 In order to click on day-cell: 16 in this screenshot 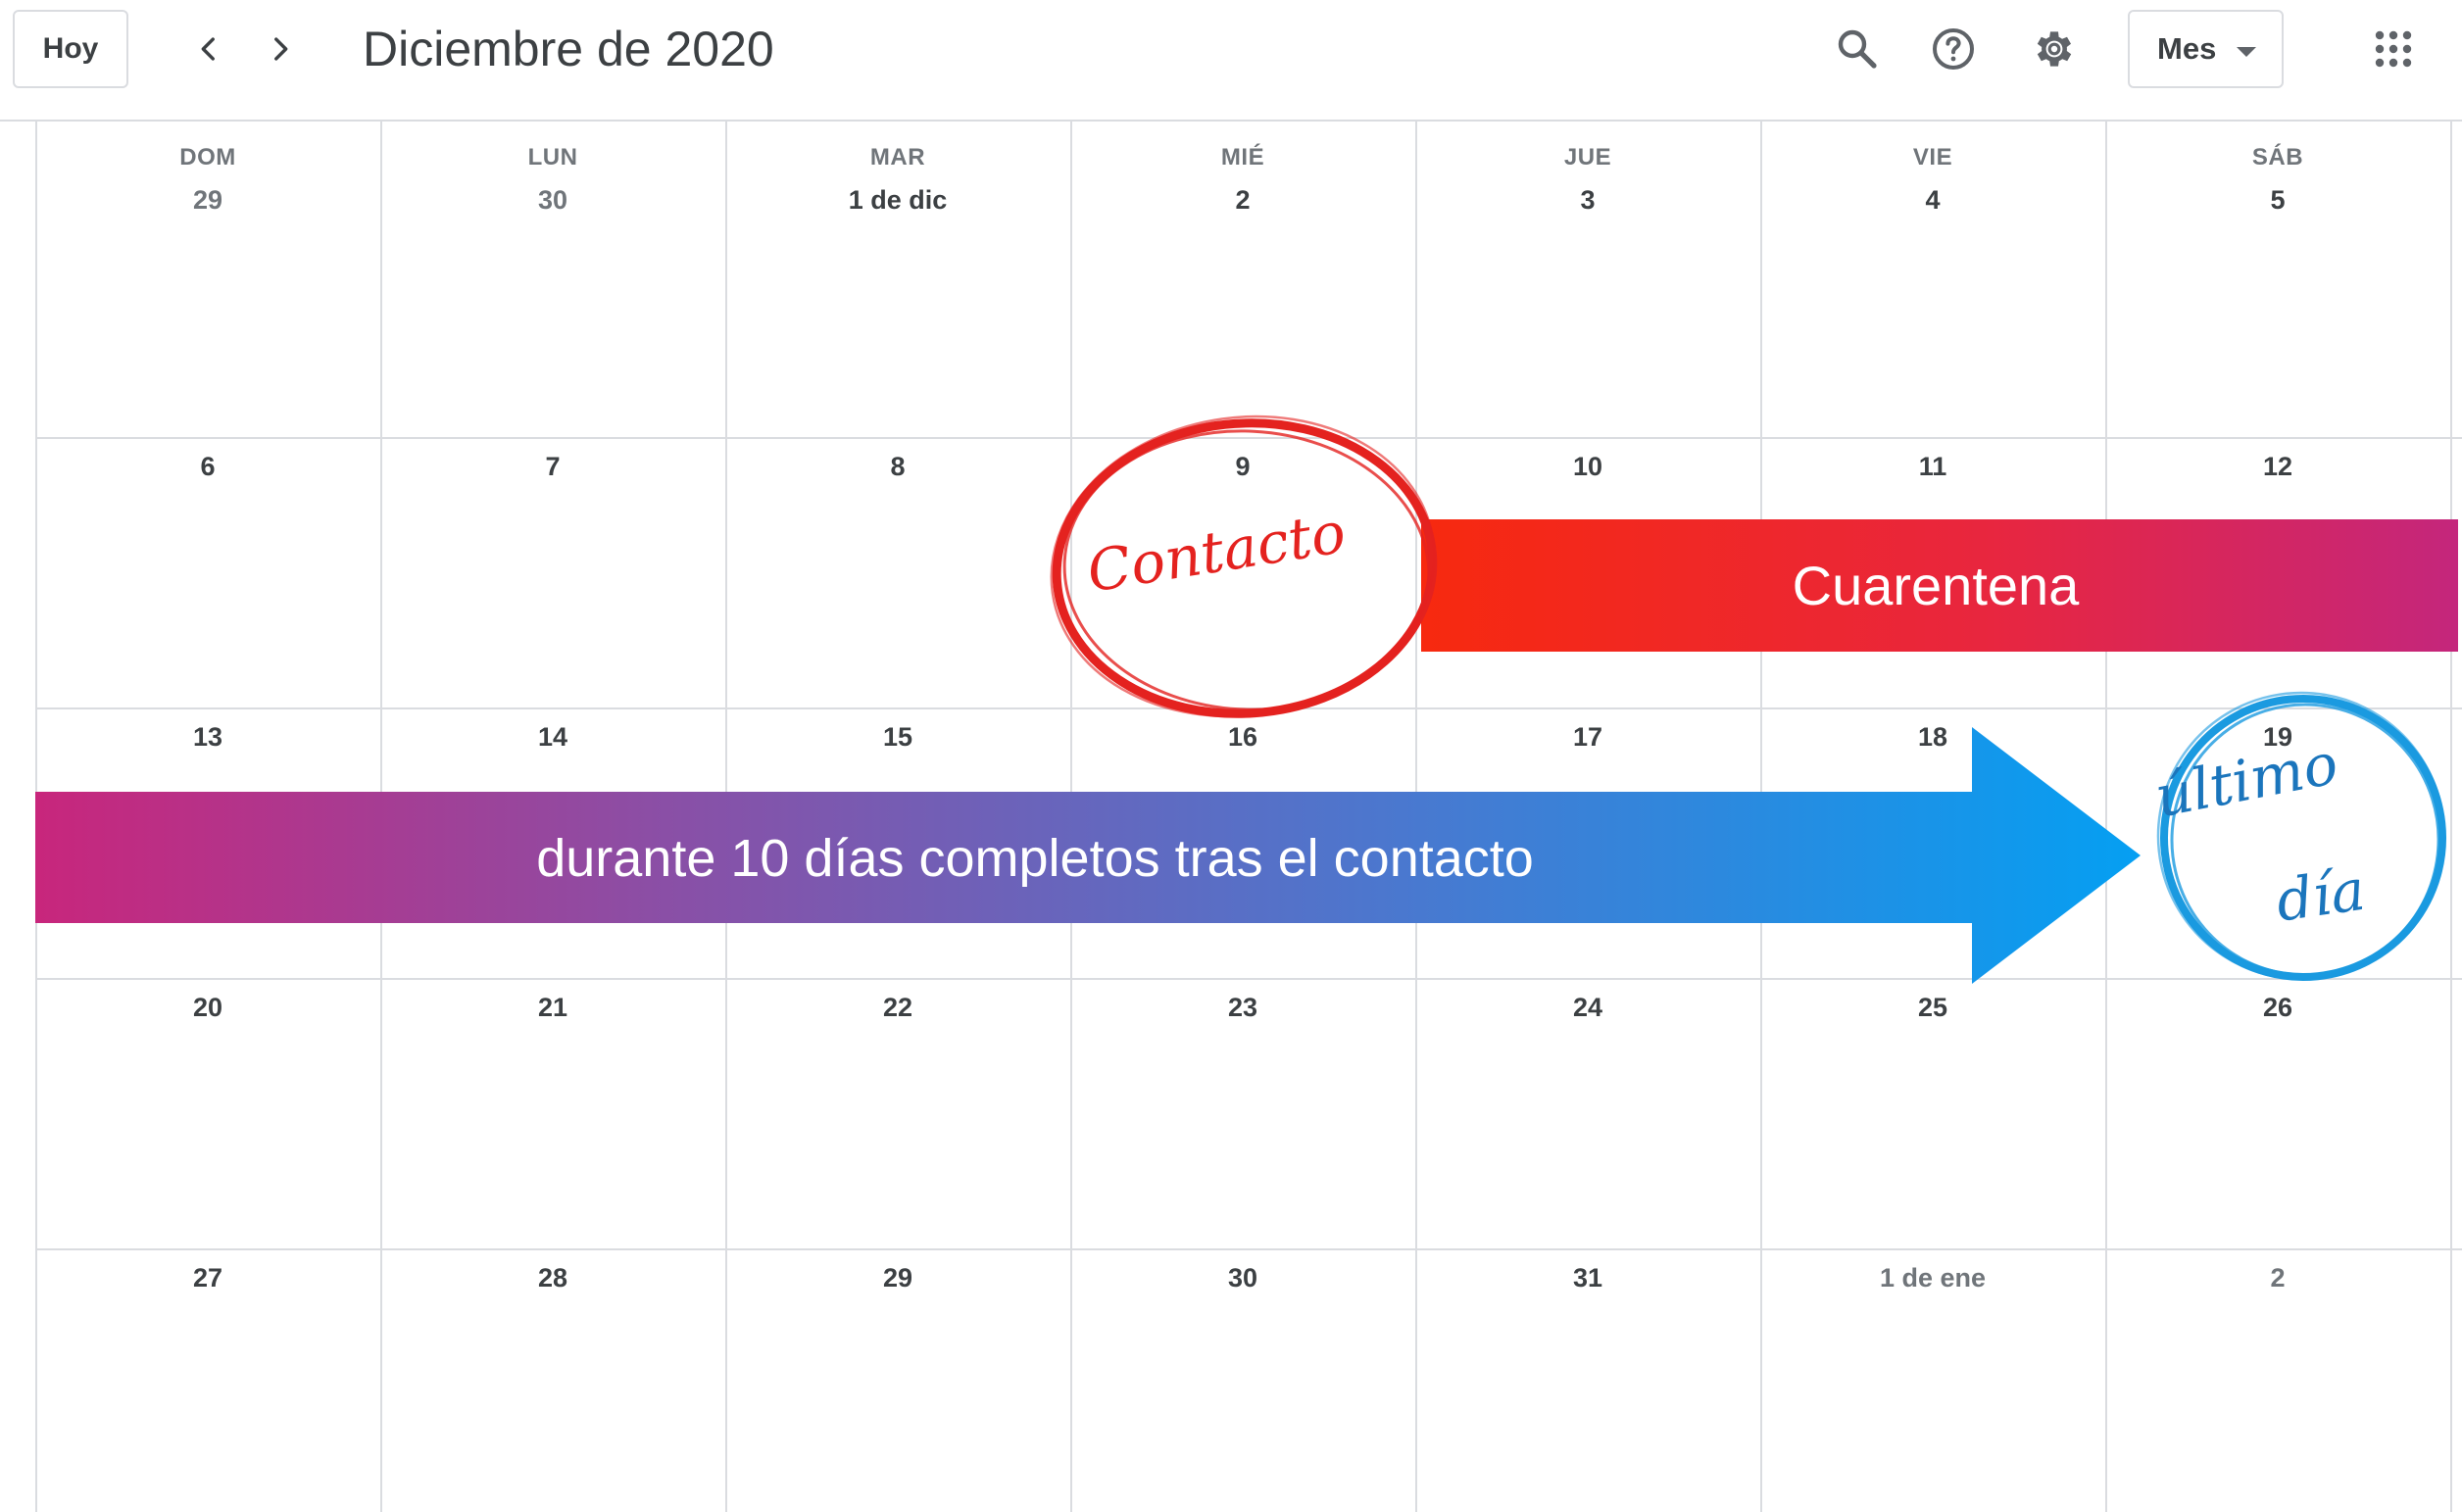, I will do `click(1243, 843)`.